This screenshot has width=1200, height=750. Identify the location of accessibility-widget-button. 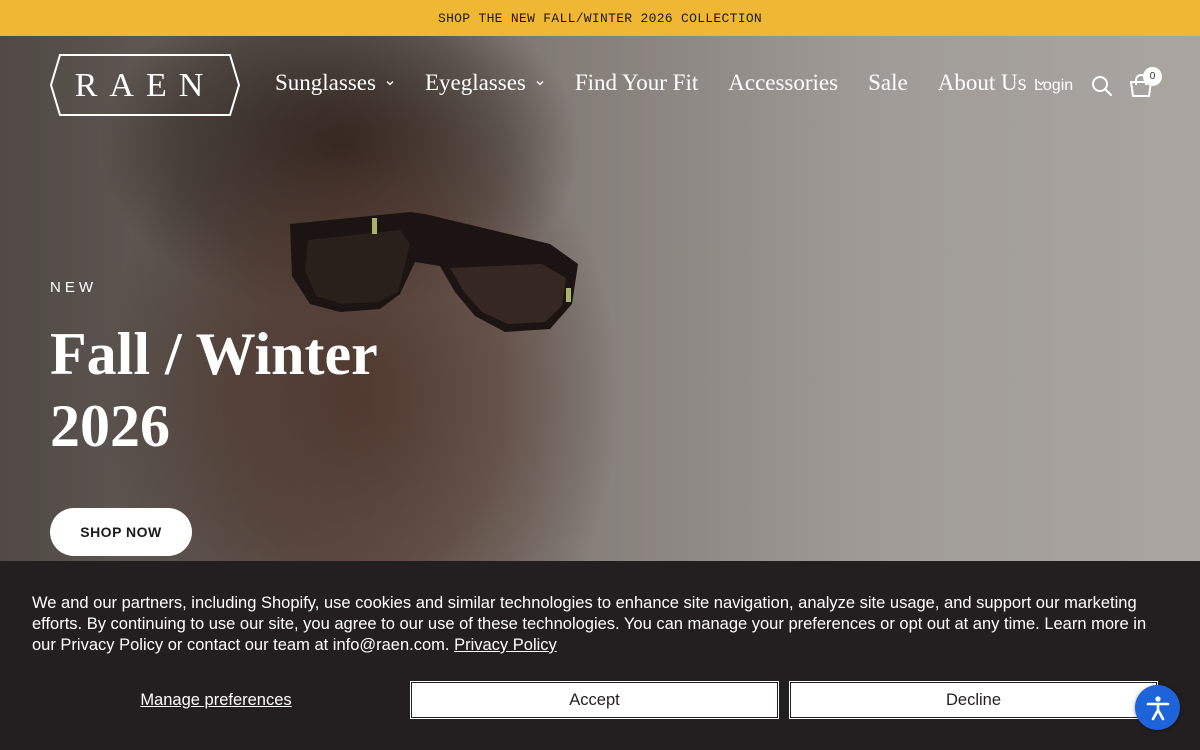
(1157, 707).